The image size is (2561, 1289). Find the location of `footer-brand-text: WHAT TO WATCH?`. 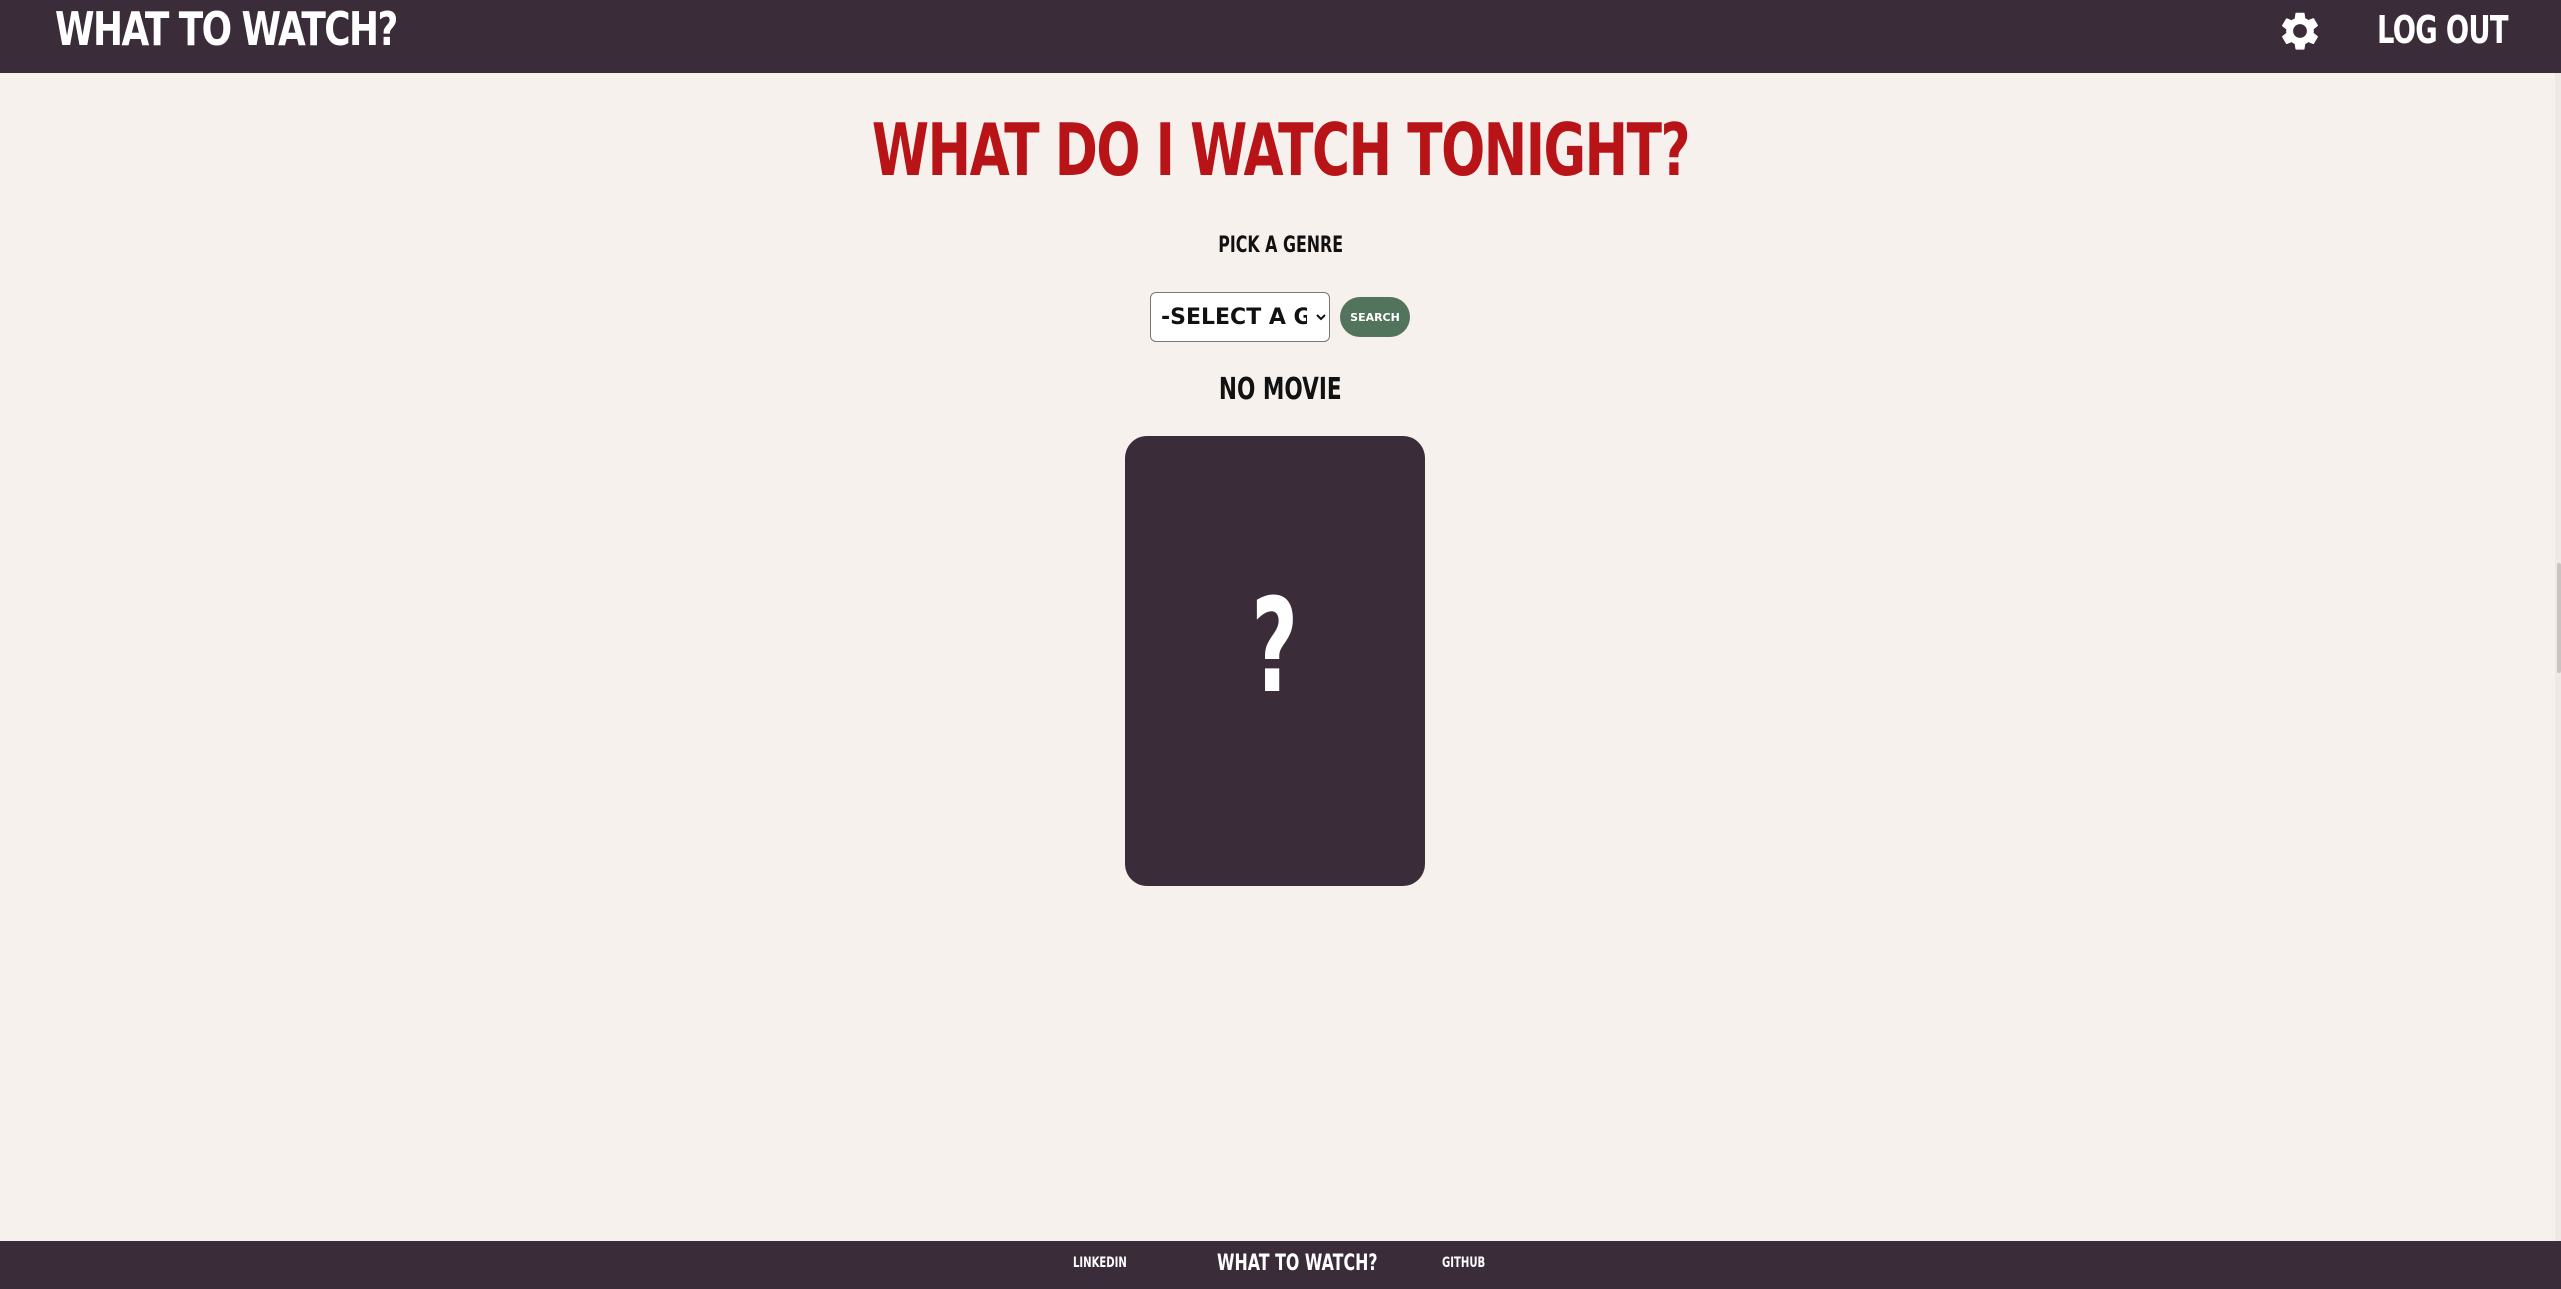

footer-brand-text: WHAT TO WATCH? is located at coordinates (1297, 1263).